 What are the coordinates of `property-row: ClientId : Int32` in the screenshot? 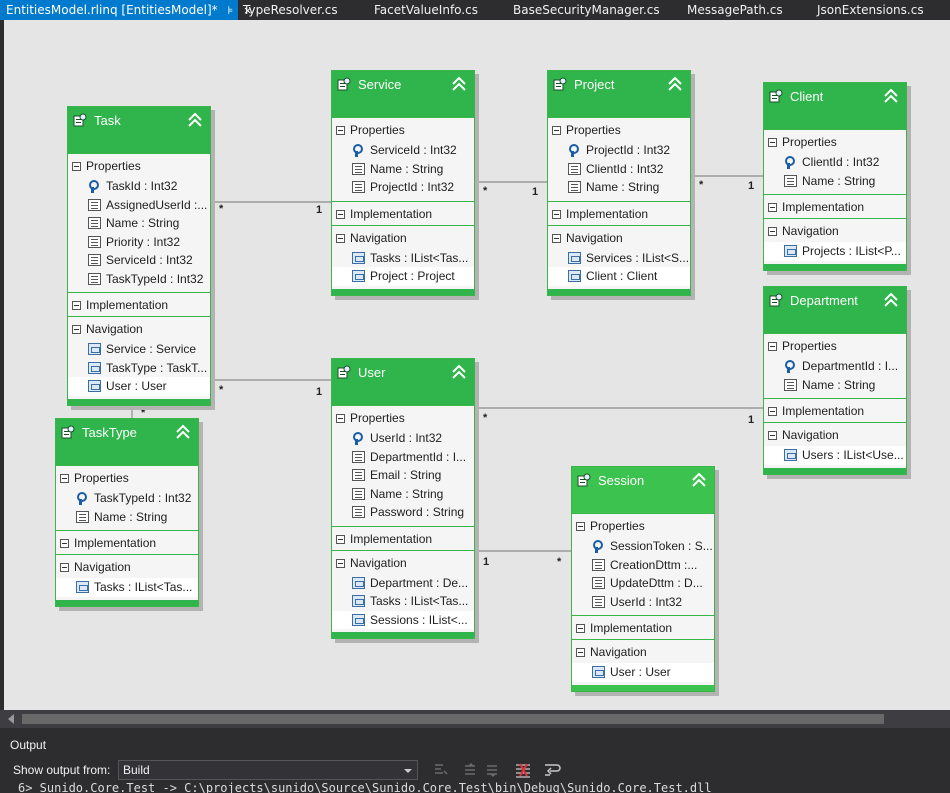 It's located at (835, 162).